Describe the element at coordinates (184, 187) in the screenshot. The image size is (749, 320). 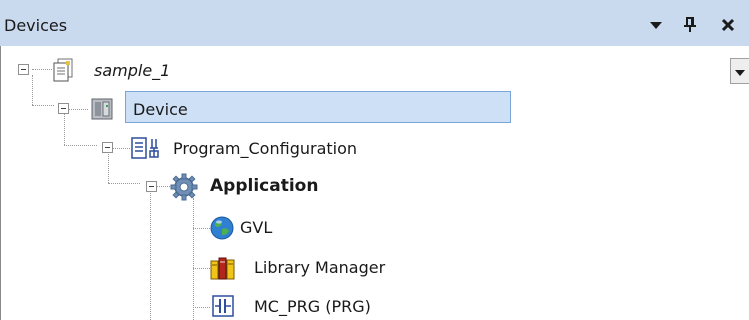
I see `application-gear-icon` at that location.